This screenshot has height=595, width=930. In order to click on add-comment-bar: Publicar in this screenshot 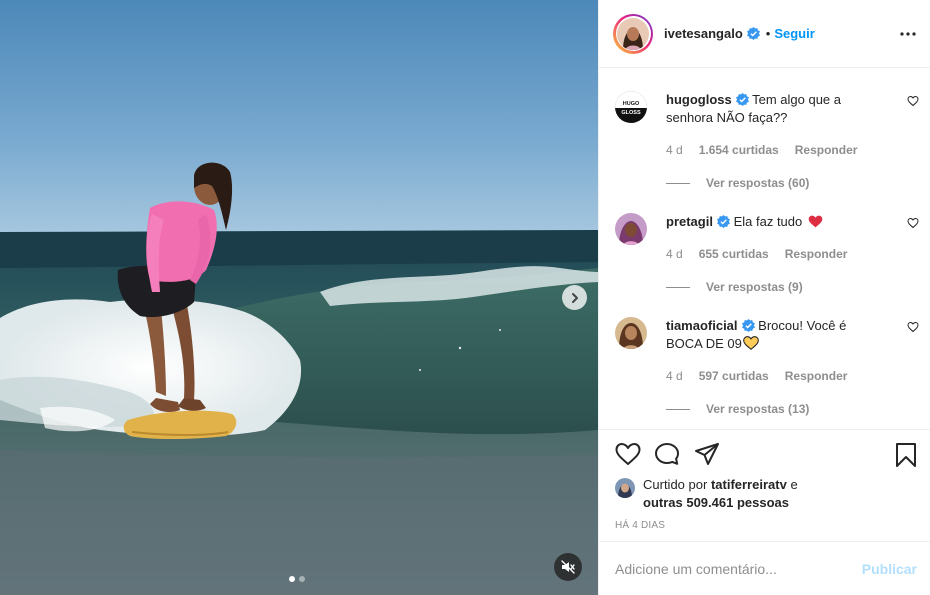, I will do `click(764, 568)`.